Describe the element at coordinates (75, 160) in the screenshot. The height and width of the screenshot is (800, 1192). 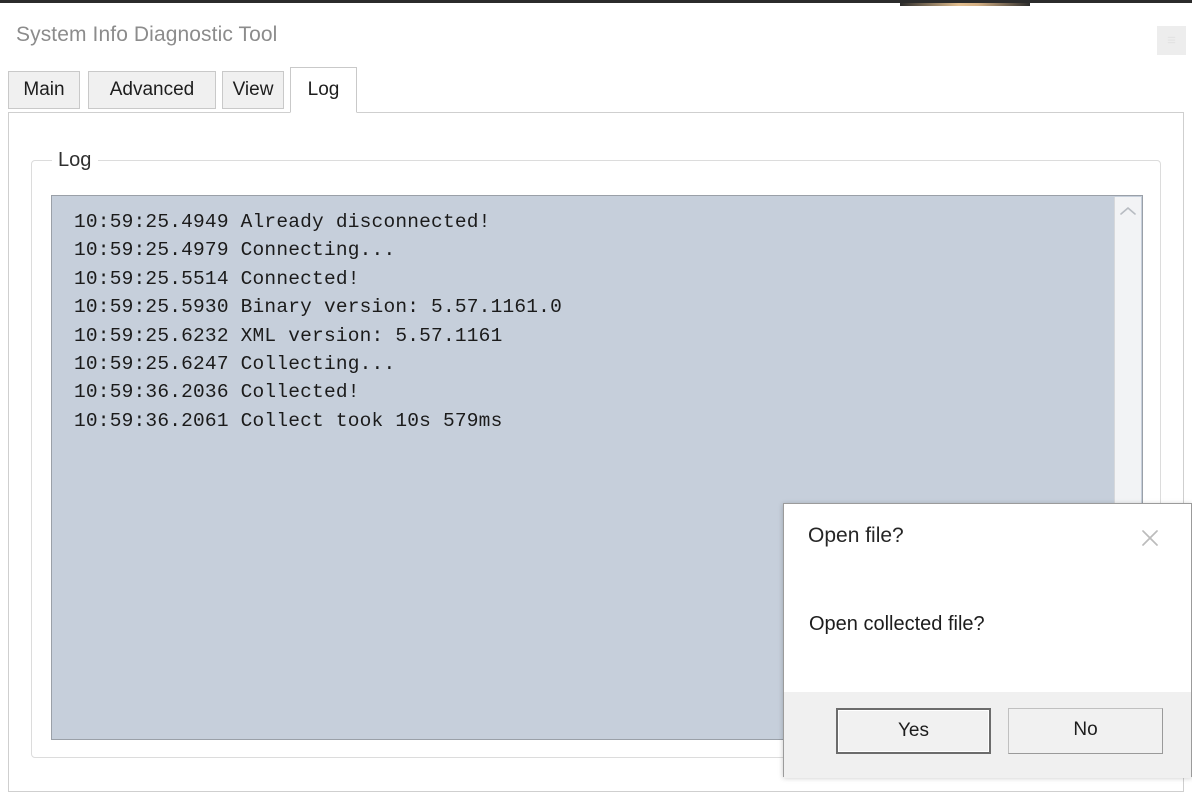
I see `log-groupbox-label: Log` at that location.